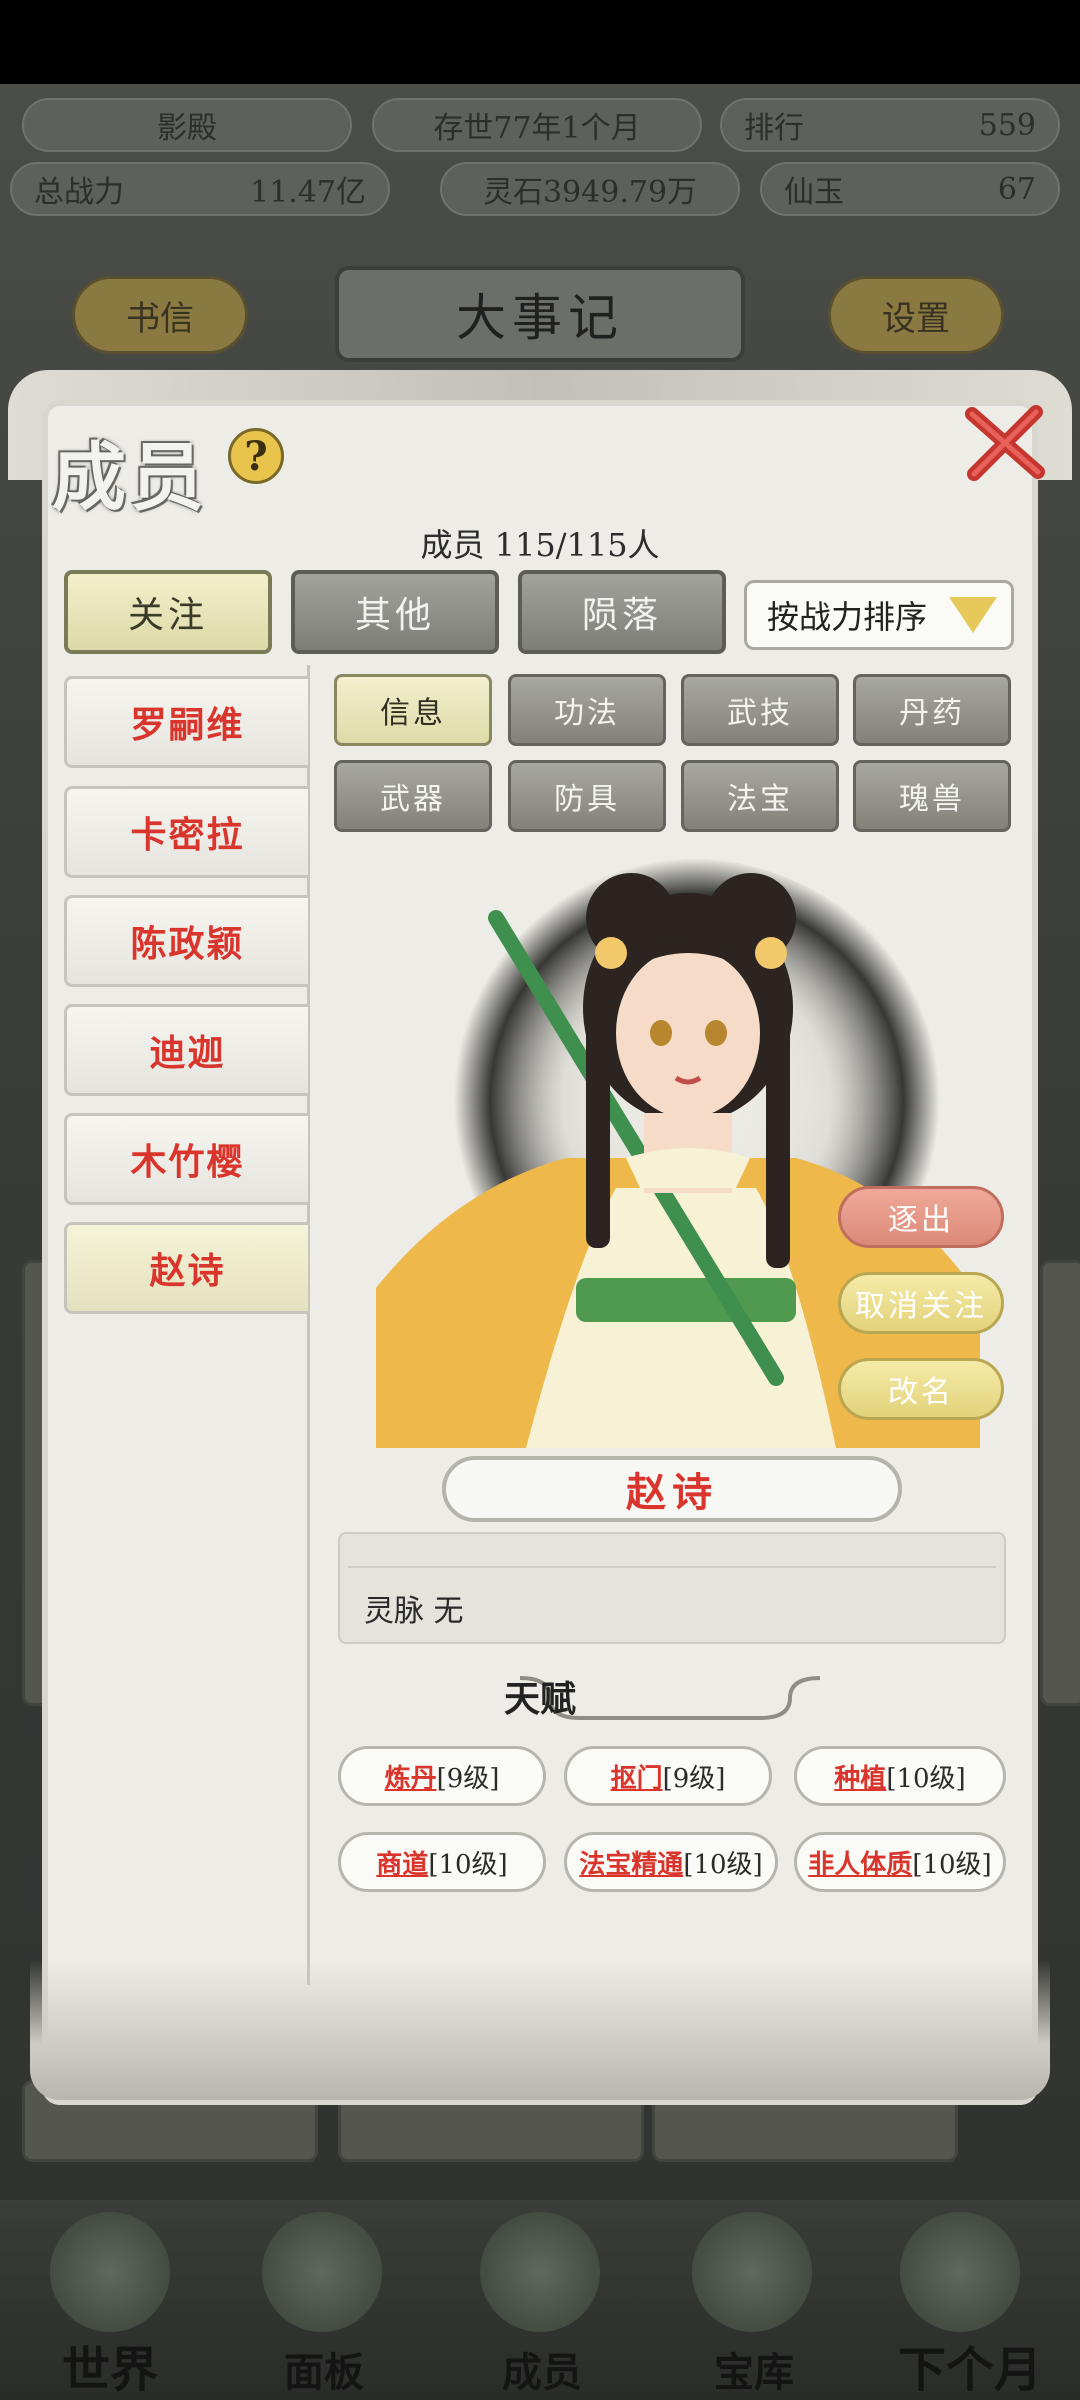 This screenshot has width=1080, height=2400. Describe the element at coordinates (760, 796) in the screenshot. I see `subtab-treasure: 法宝` at that location.